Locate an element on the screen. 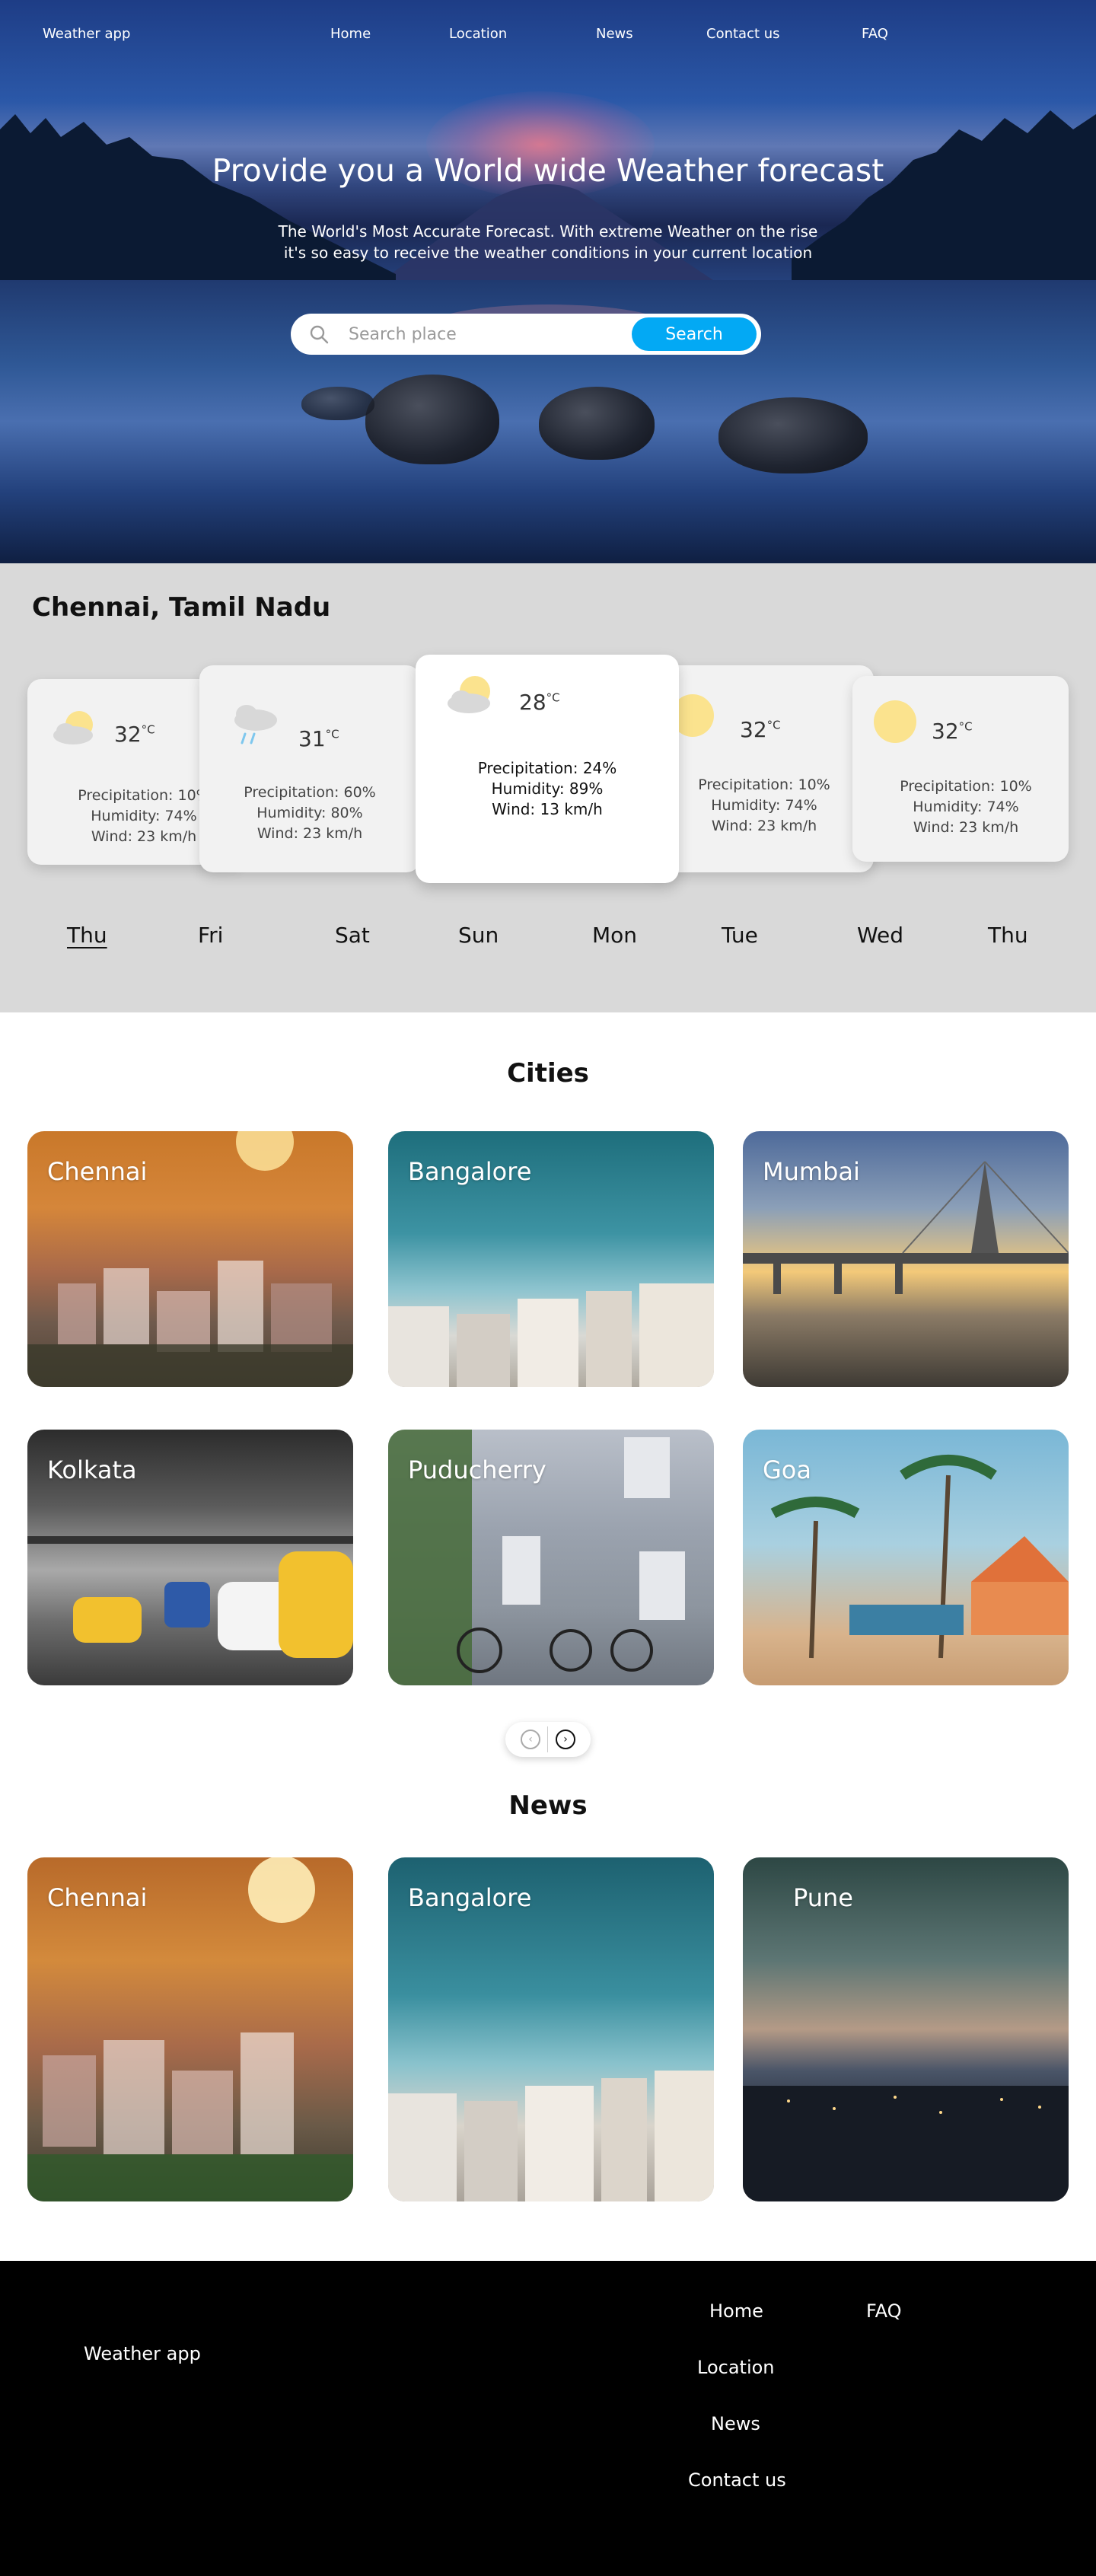 The image size is (1096, 2576). search-bar: Search is located at coordinates (526, 334).